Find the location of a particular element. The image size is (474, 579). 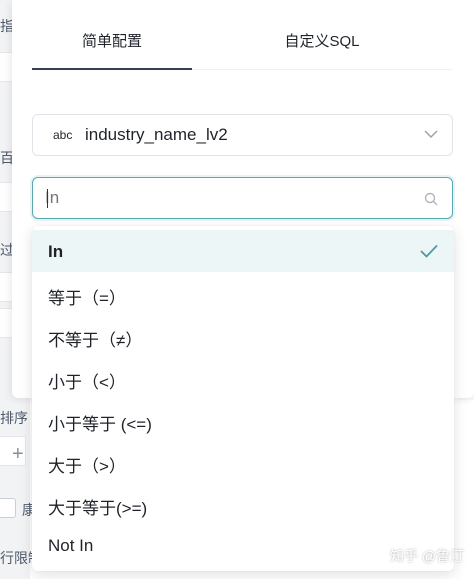

operator-option-in: In is located at coordinates (243, 251).